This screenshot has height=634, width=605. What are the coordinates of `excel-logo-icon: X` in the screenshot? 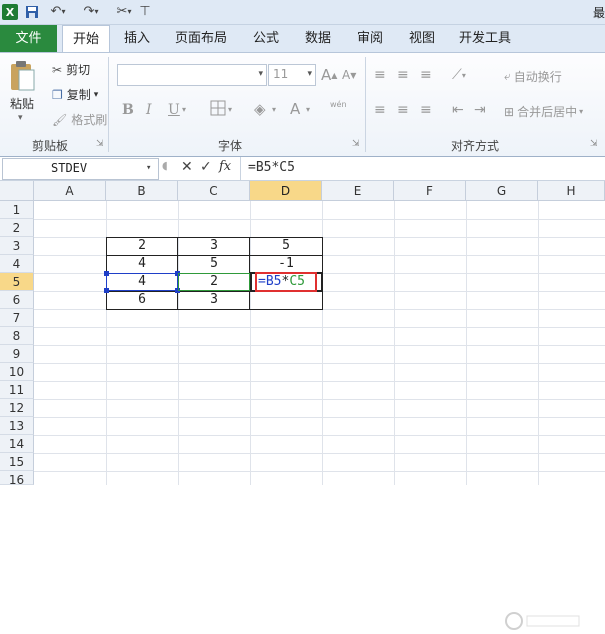 It's located at (10, 12).